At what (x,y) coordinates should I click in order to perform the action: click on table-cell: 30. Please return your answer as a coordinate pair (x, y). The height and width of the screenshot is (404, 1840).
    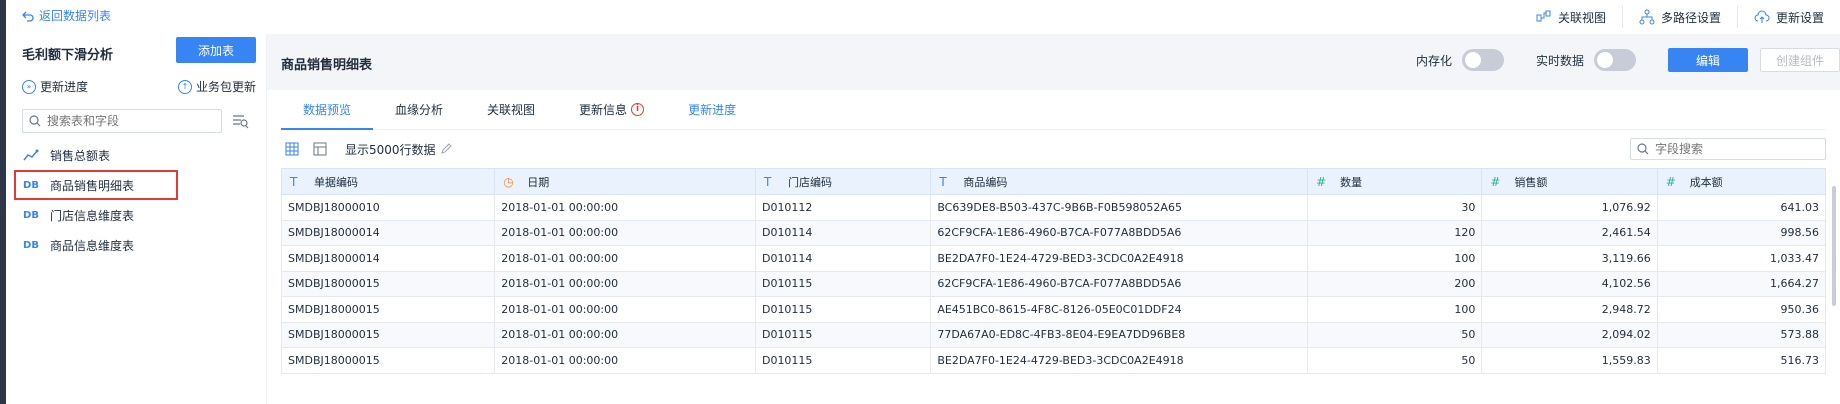
    Looking at the image, I should click on (1395, 207).